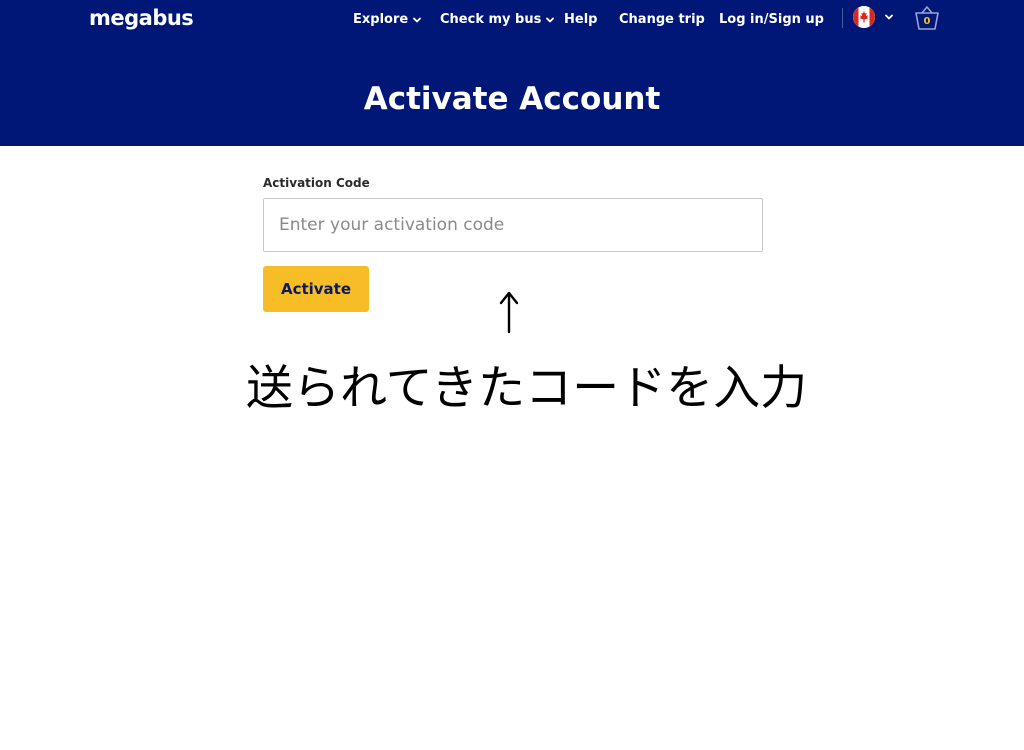 Image resolution: width=1024 pixels, height=750 pixels. I want to click on nav-check-my-bus: Check my bus, so click(497, 20).